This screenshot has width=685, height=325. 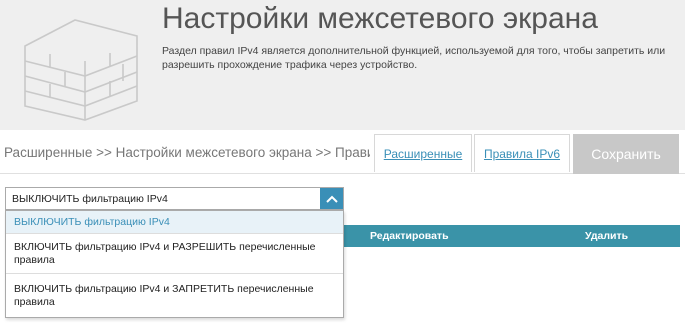 What do you see at coordinates (174, 222) in the screenshot?
I see `dropdown-option-disable: ВЫКЛЮЧИТЬ фильтрацию IPv4` at bounding box center [174, 222].